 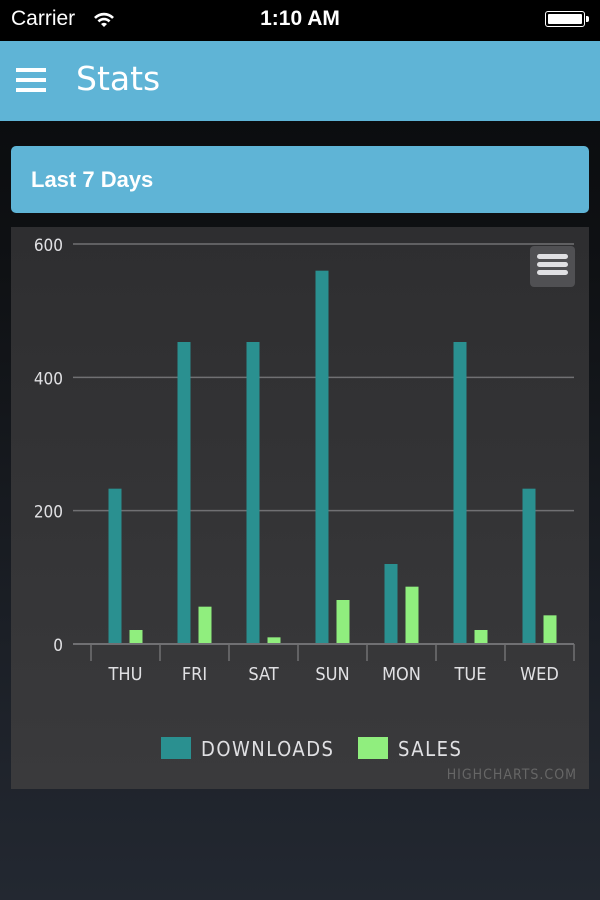 What do you see at coordinates (300, 81) in the screenshot?
I see `navbar: Stats` at bounding box center [300, 81].